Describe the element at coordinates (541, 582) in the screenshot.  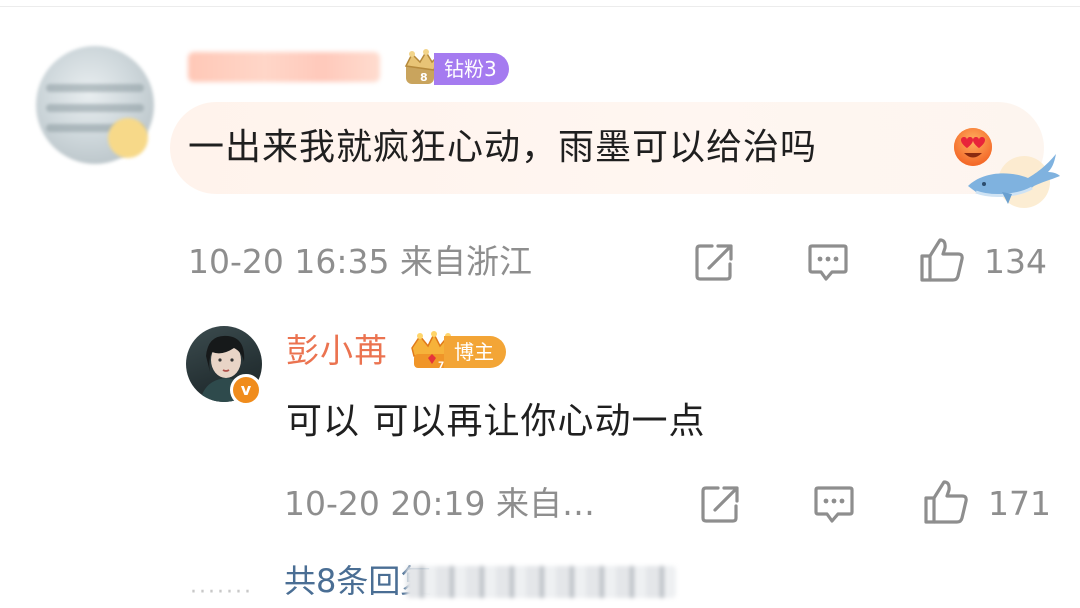
I see `reply-preview-blurred` at that location.